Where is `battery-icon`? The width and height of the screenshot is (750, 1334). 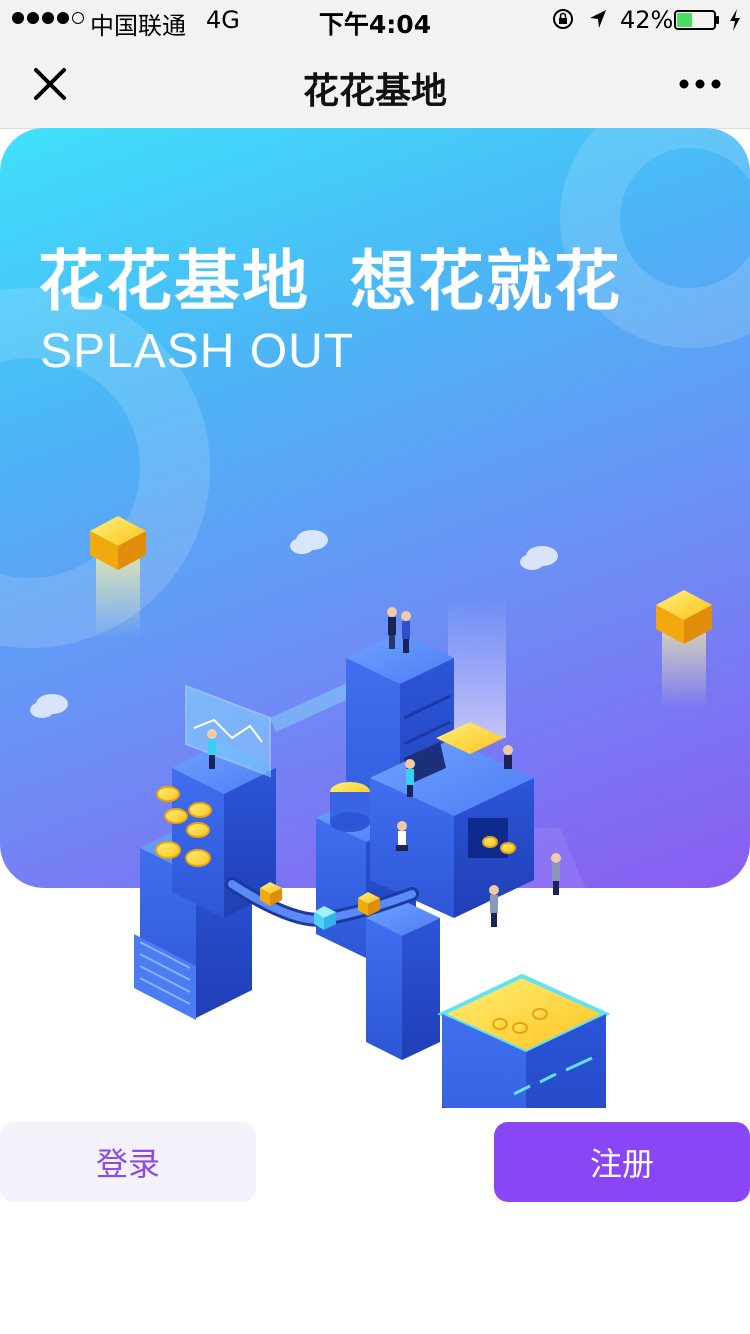 battery-icon is located at coordinates (696, 20).